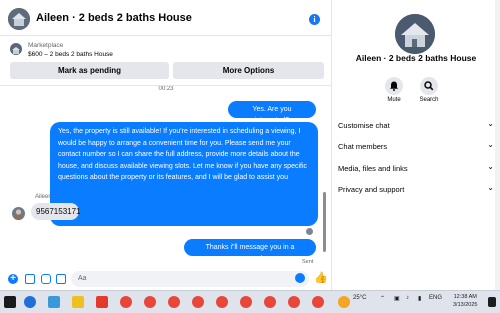  Describe the element at coordinates (419, 298) in the screenshot. I see `battery-icon: ▮` at that location.